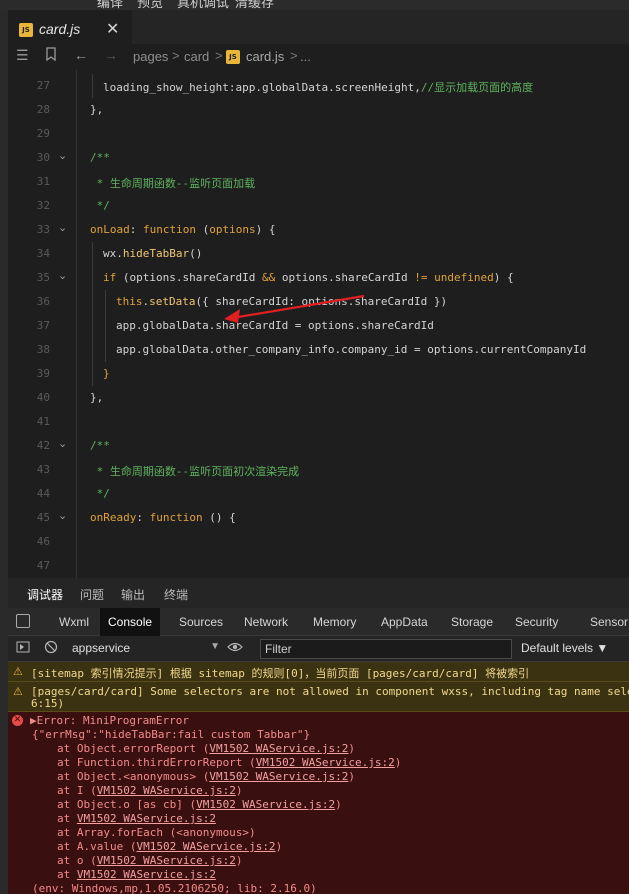  I want to click on tab-debugger: 调试器, so click(45, 599).